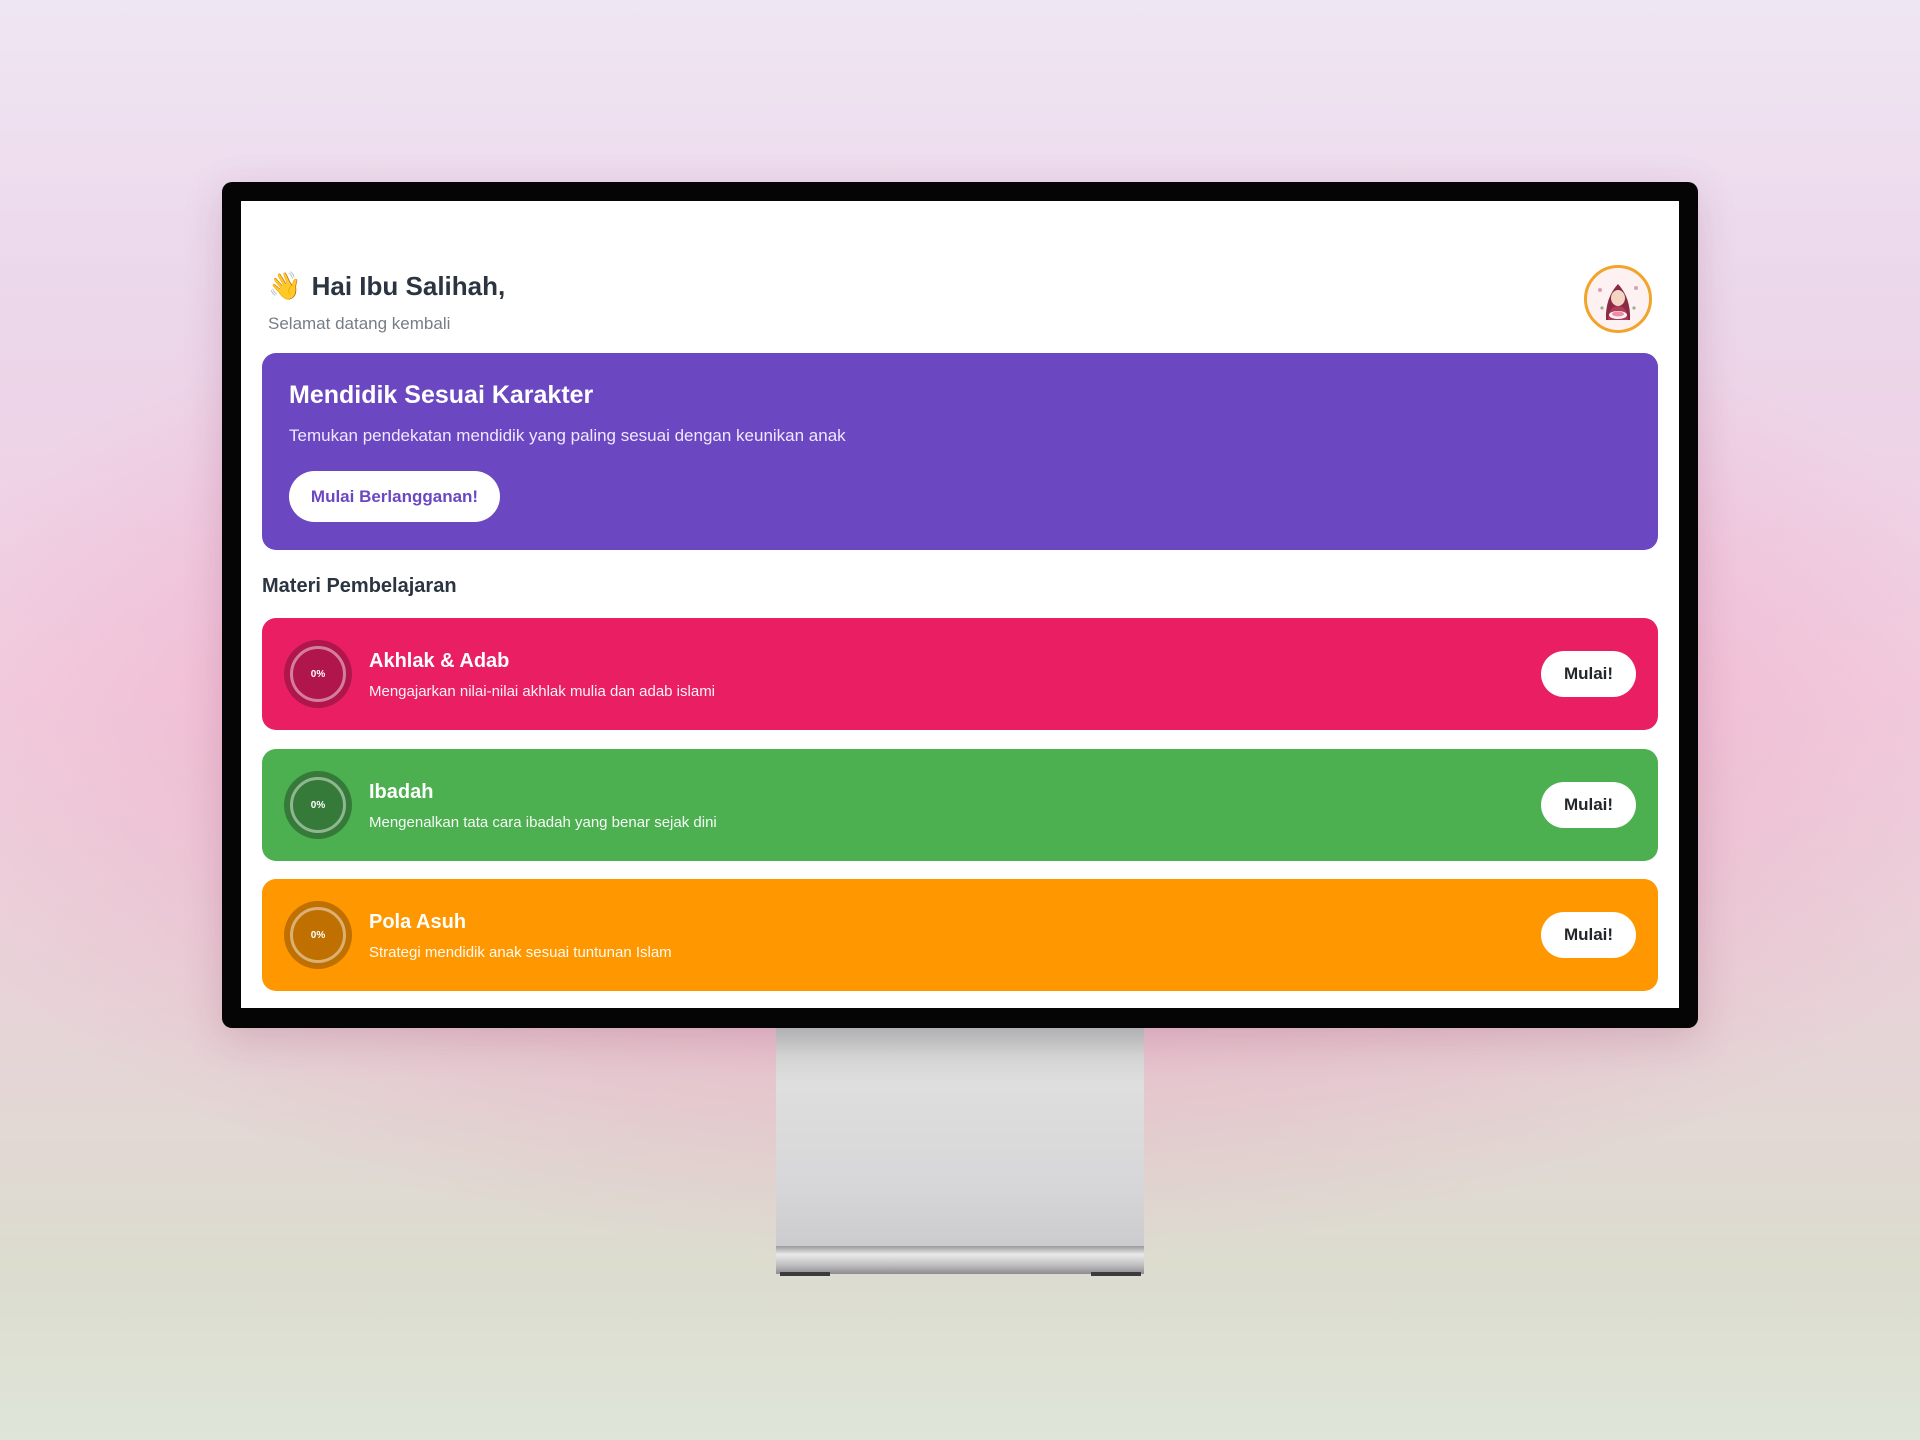  I want to click on course-title: Ibadah, so click(401, 792).